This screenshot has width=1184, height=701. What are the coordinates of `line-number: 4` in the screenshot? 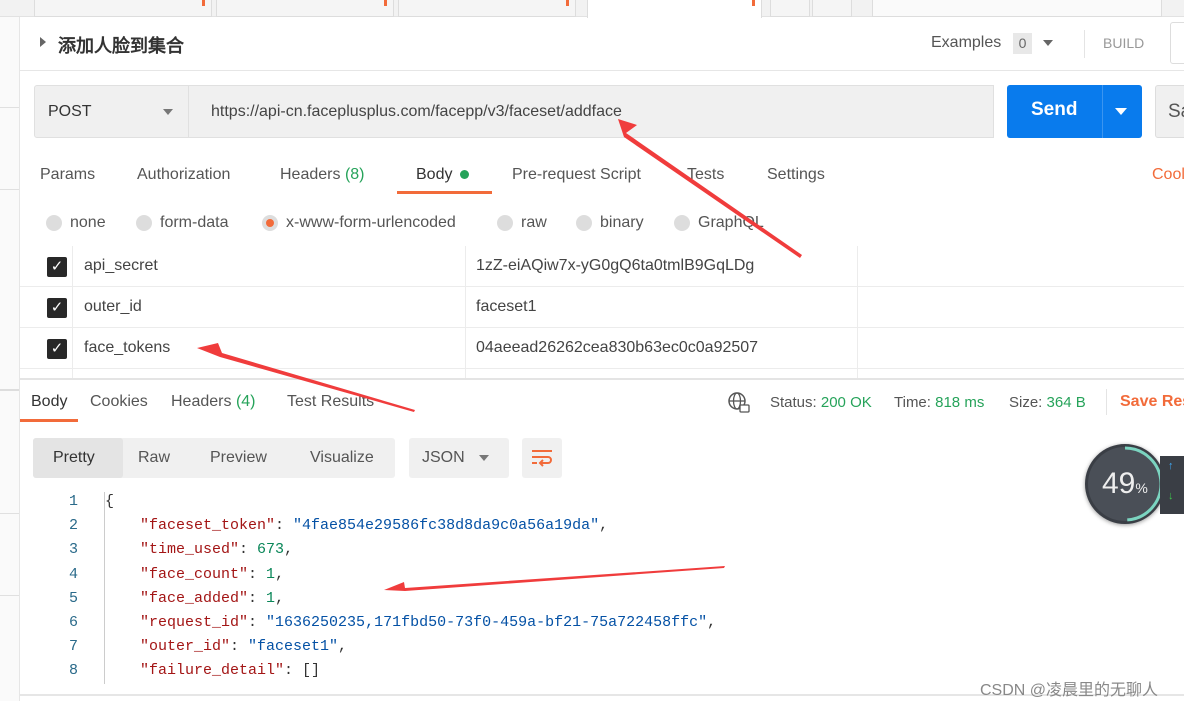 It's located at (73, 574).